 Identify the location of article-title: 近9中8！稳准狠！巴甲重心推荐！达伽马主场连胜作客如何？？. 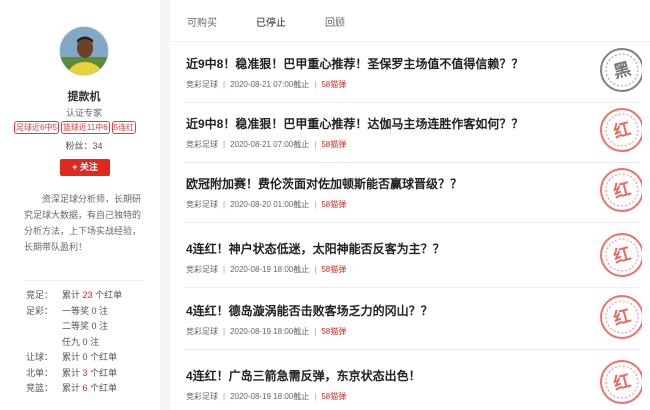
(354, 123).